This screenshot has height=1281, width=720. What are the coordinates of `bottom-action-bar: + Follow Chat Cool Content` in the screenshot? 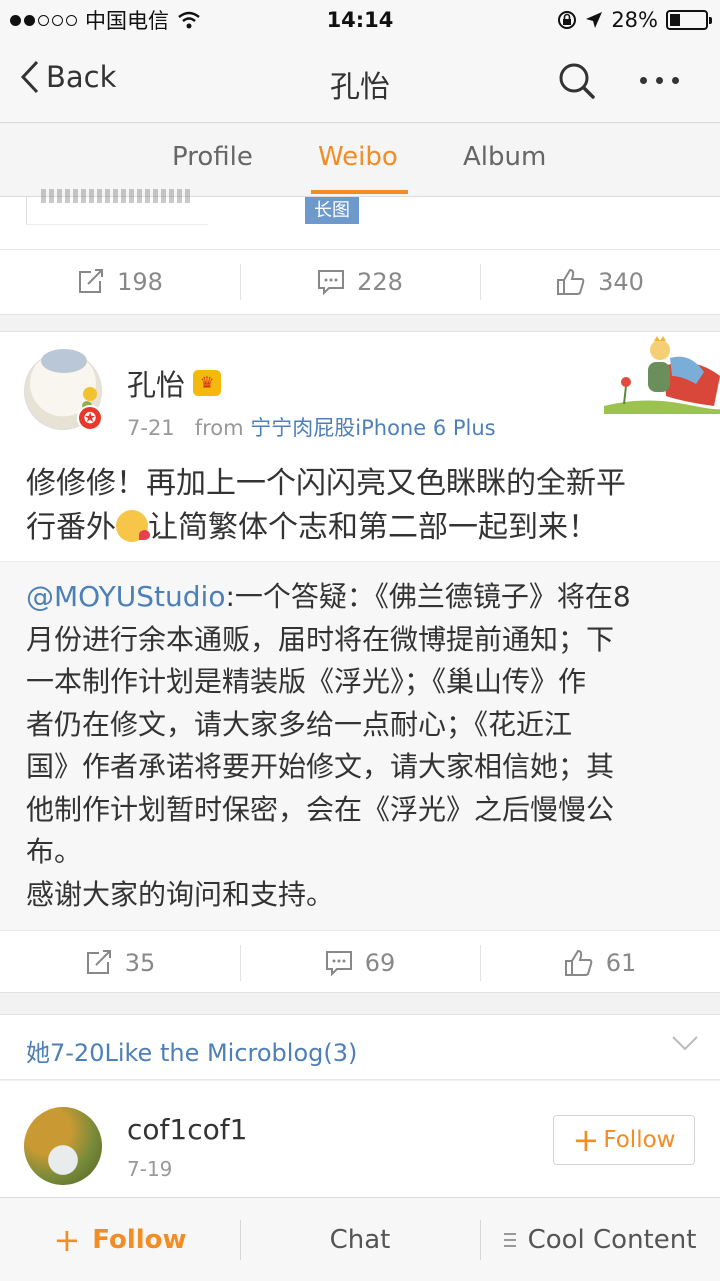 It's located at (360, 1239).